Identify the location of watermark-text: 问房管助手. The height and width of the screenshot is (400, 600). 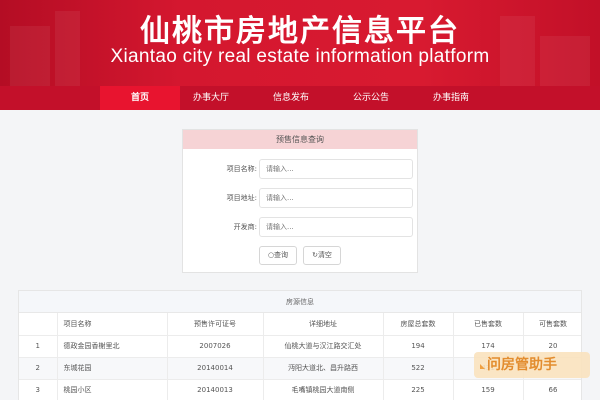
(522, 365).